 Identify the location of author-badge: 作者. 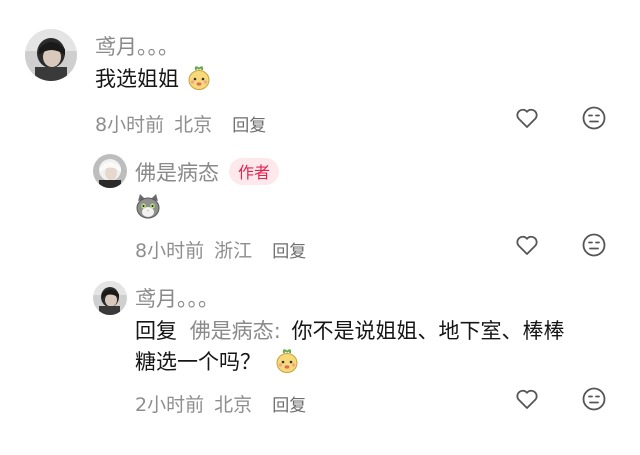
(254, 171).